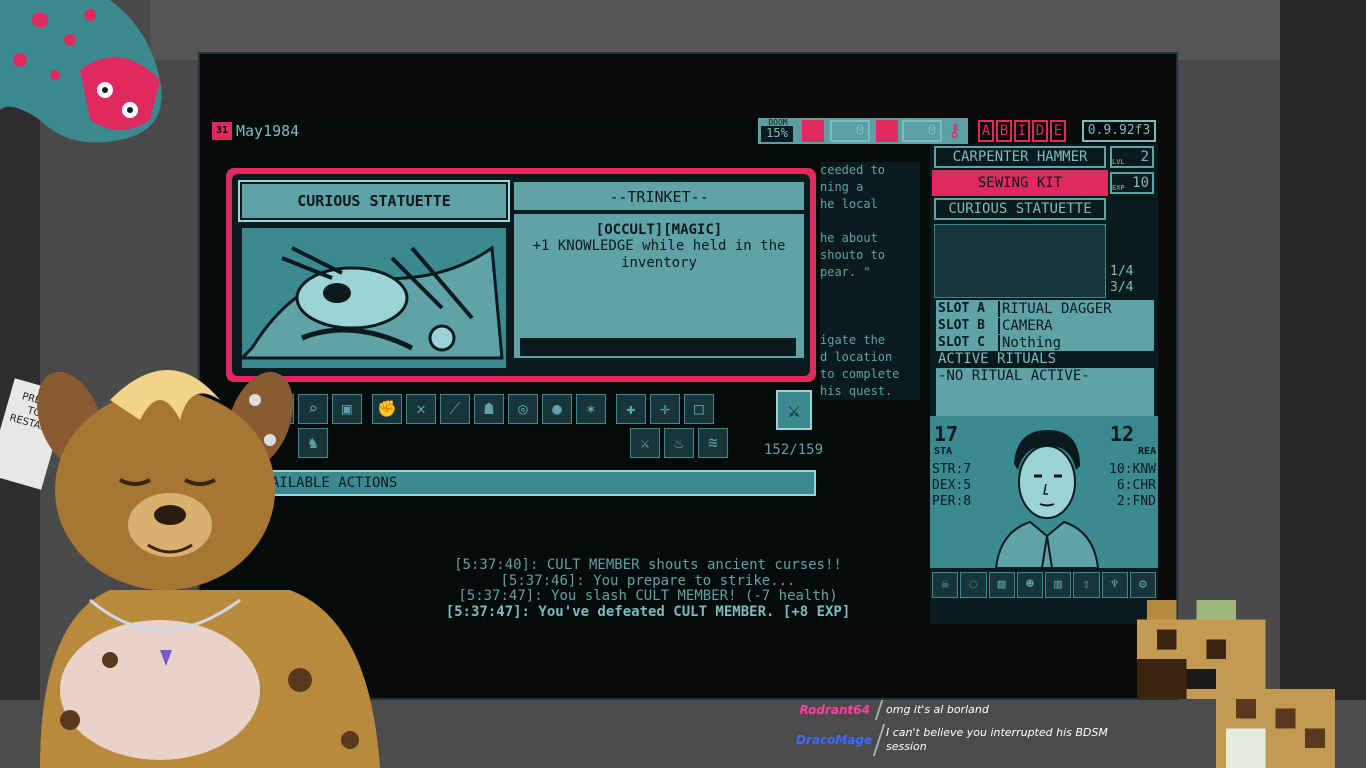 Image resolution: width=1366 pixels, height=768 pixels. I want to click on person-icon: ☗, so click(489, 409).